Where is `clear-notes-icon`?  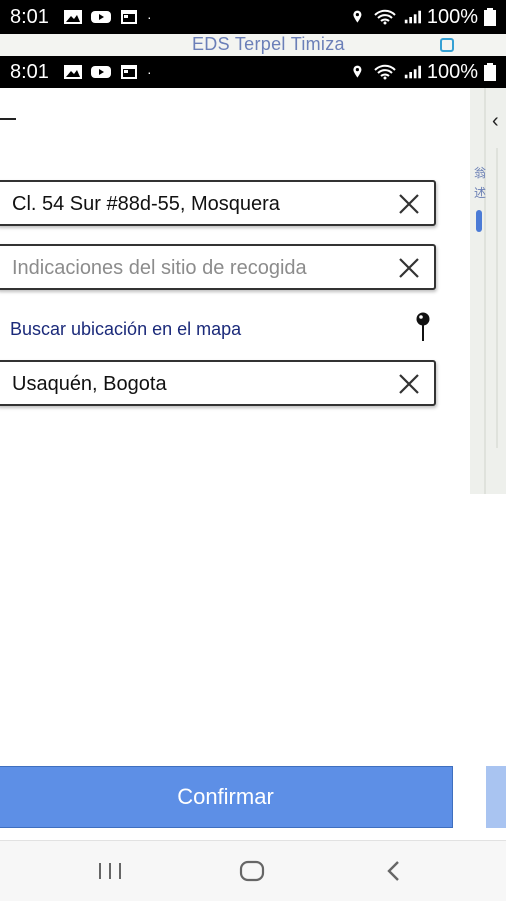
clear-notes-icon is located at coordinates (409, 268).